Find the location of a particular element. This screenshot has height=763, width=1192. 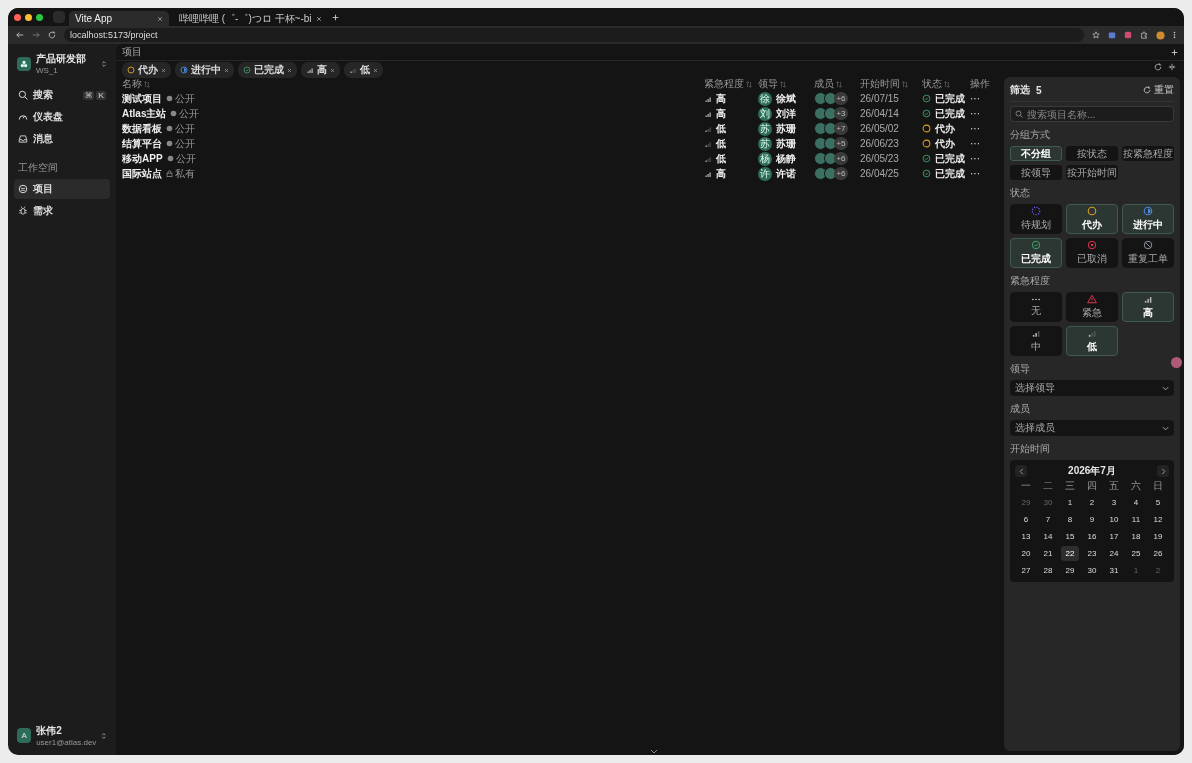

project-name: Atlas主站 is located at coordinates (144, 113).